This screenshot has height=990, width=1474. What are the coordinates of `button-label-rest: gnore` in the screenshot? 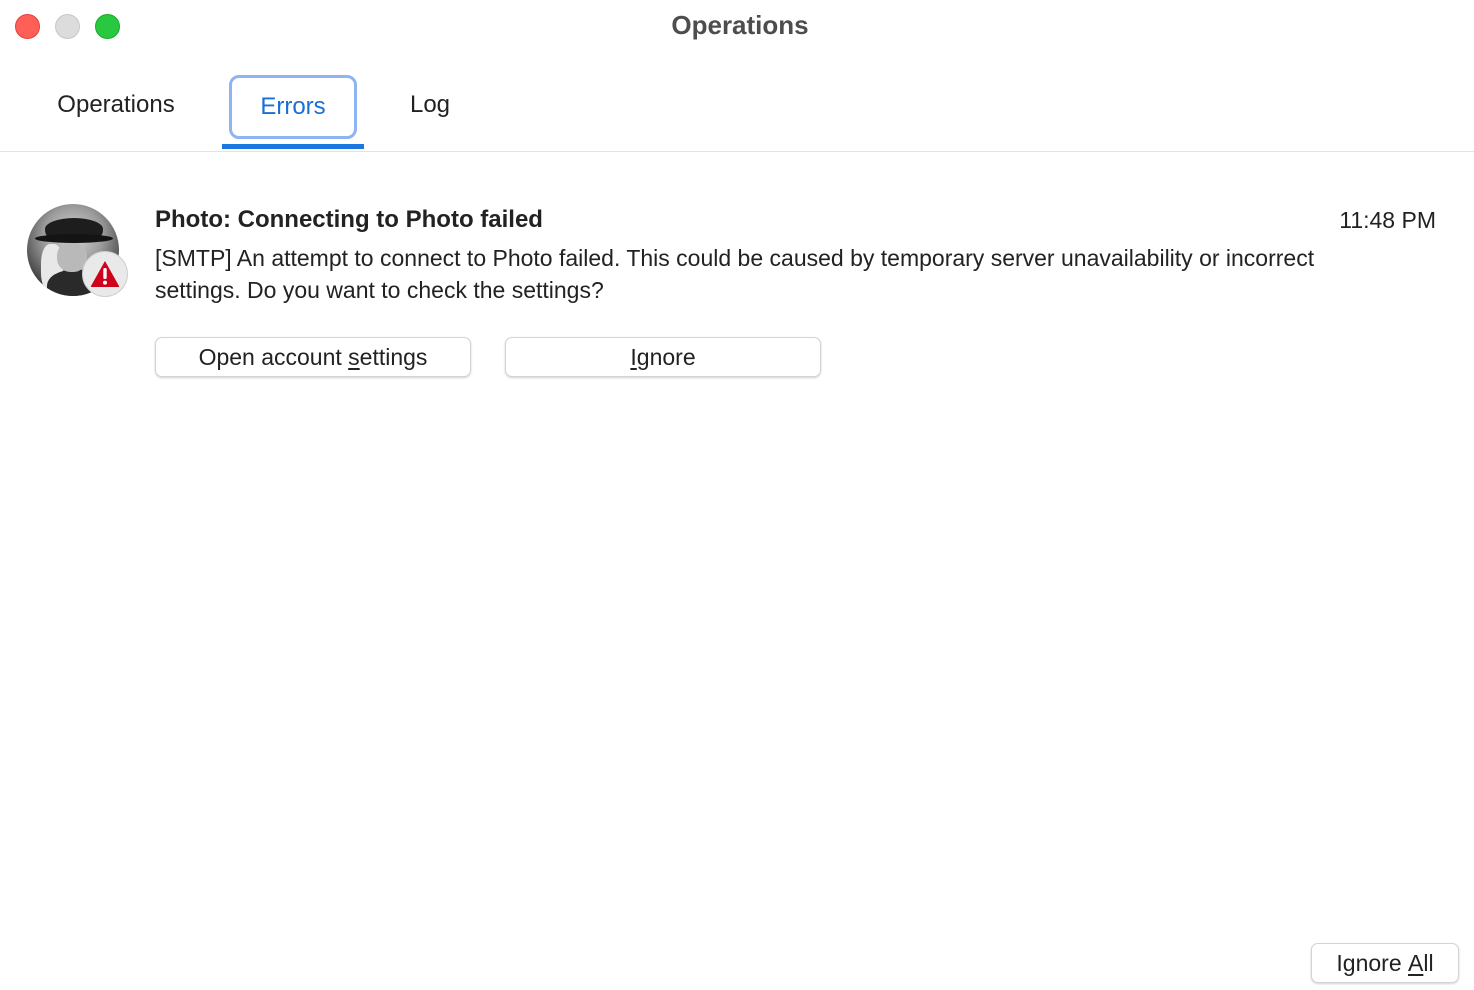 It's located at (666, 356).